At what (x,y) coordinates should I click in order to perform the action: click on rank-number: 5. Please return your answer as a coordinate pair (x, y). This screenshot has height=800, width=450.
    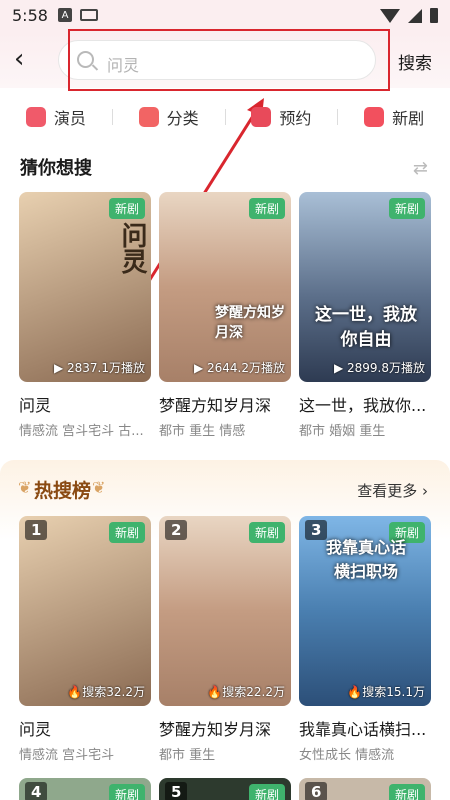
    Looking at the image, I should click on (176, 791).